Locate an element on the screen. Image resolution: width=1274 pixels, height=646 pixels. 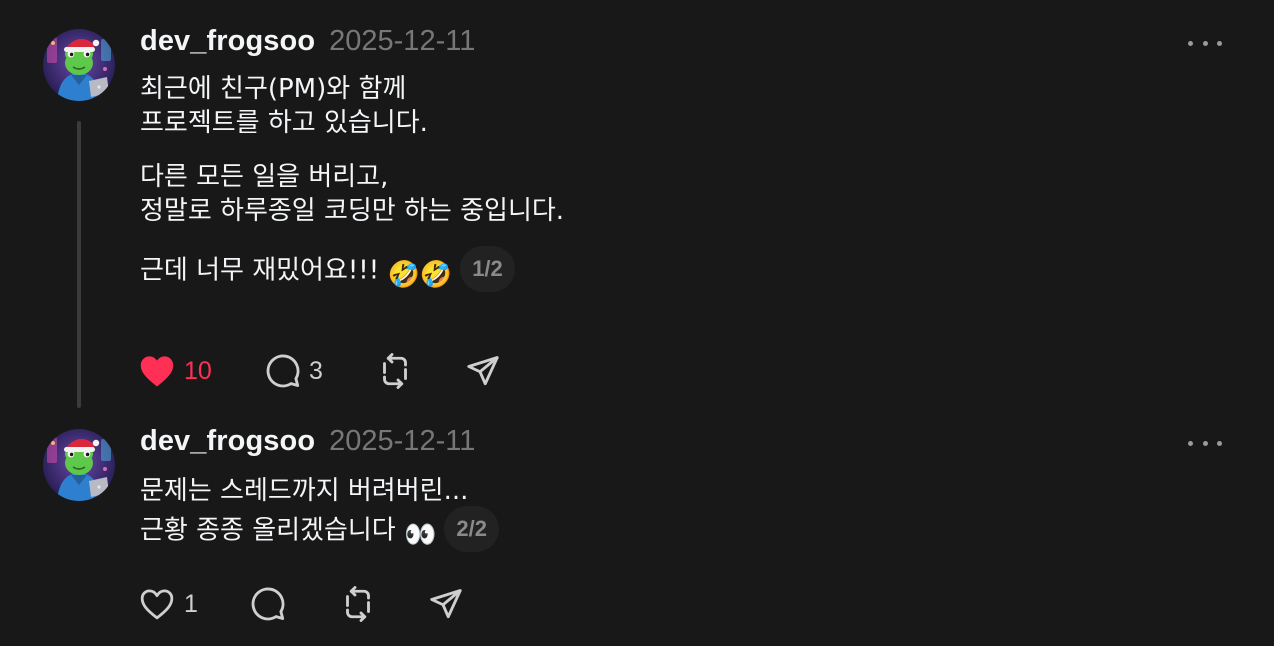
like-count: 10 is located at coordinates (198, 370).